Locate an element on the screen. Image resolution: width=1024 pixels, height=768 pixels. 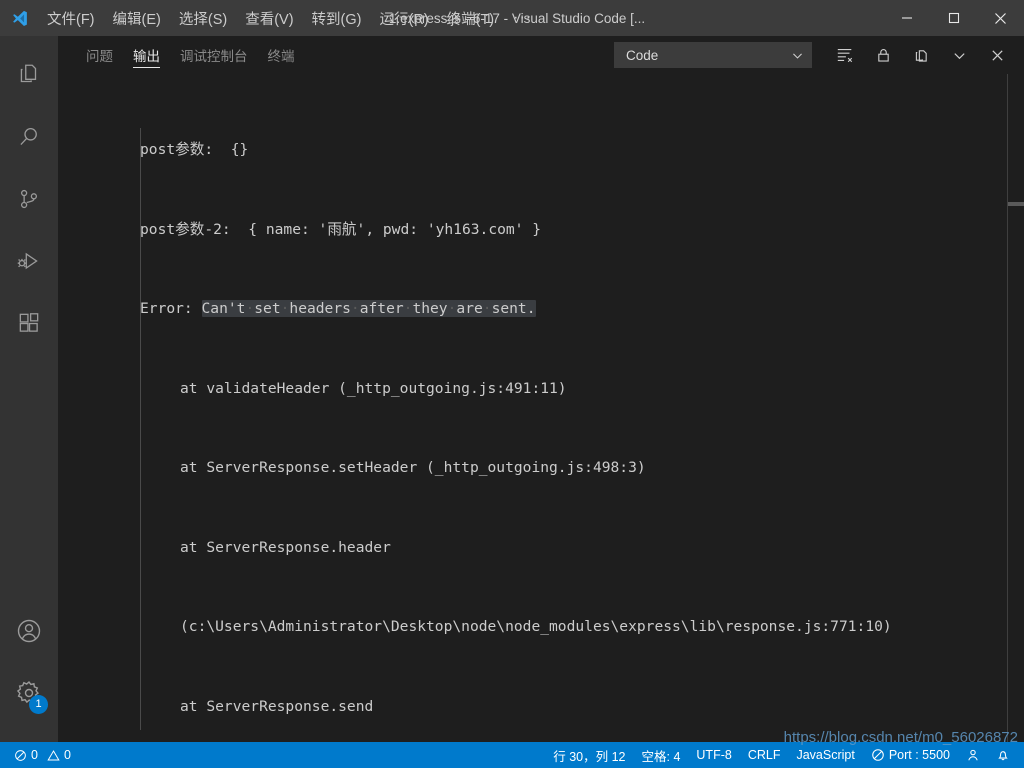
status-left-group: 0 0 is located at coordinates (38, 755).